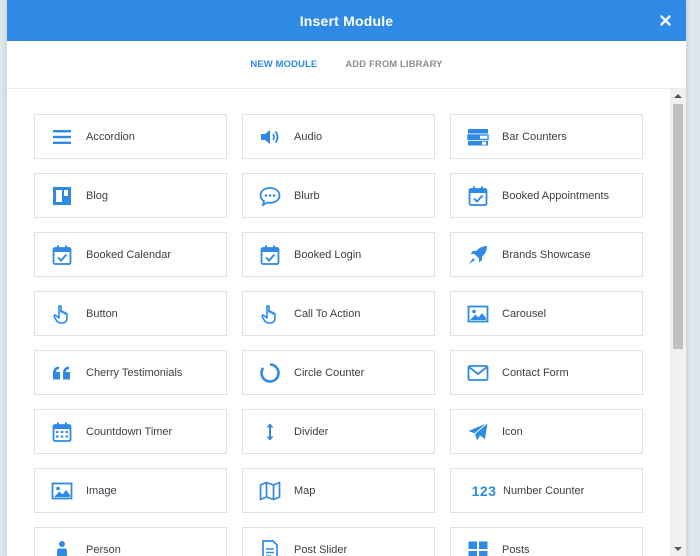  What do you see at coordinates (101, 490) in the screenshot?
I see `module-label: Image` at bounding box center [101, 490].